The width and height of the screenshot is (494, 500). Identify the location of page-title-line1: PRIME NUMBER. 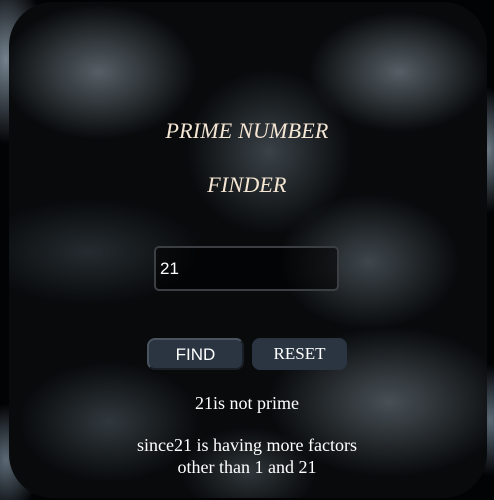
(247, 130).